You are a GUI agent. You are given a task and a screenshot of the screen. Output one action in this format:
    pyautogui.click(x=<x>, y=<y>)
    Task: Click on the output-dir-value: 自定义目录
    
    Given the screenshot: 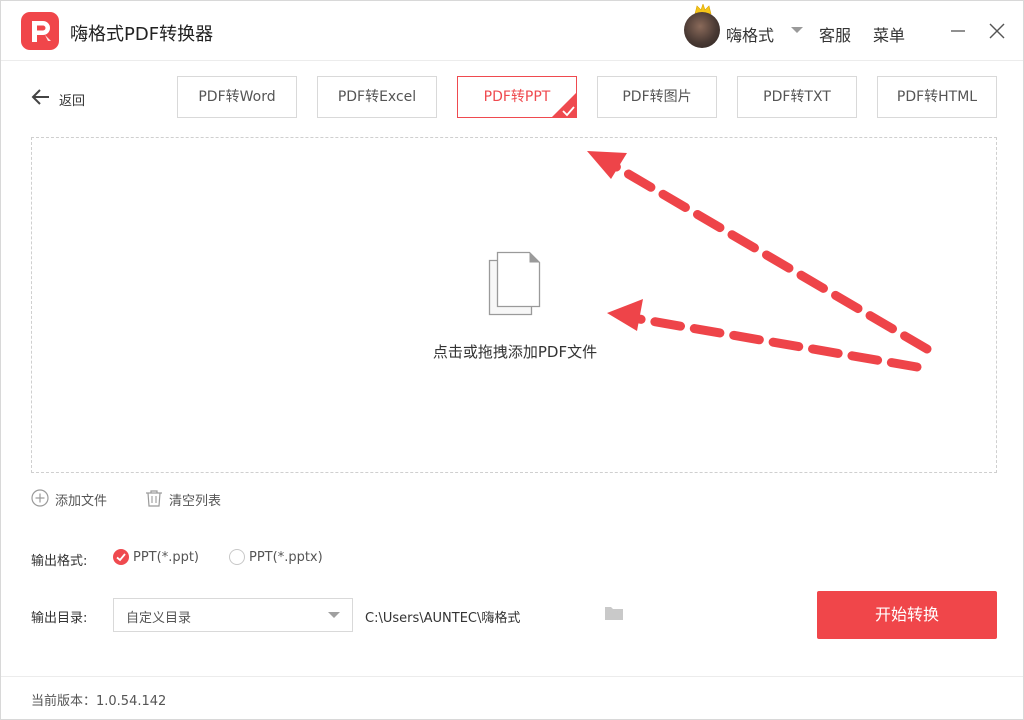 What is the action you would take?
    pyautogui.click(x=159, y=618)
    